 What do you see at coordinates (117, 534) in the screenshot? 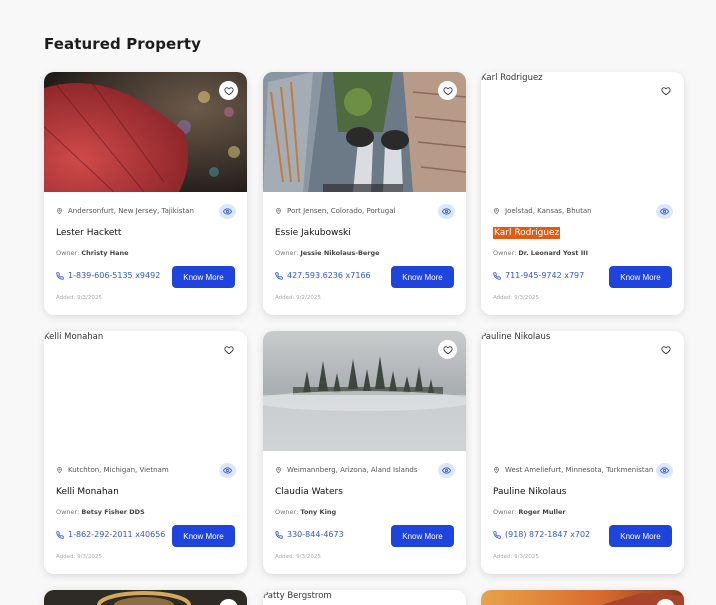
I see `phone-number: 1-862-292-2011 x40656` at bounding box center [117, 534].